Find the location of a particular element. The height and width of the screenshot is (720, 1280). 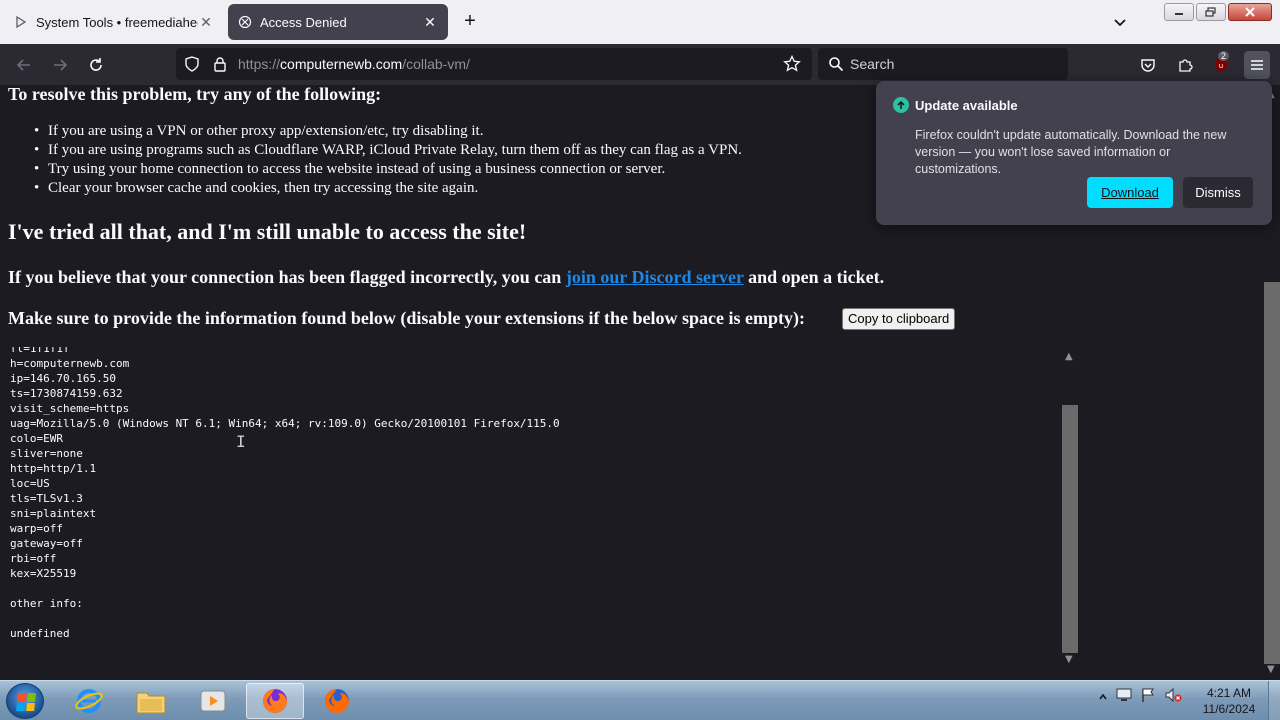

tab-system-tools: System Tools • freemediaheckyes ✕ is located at coordinates (114, 22).